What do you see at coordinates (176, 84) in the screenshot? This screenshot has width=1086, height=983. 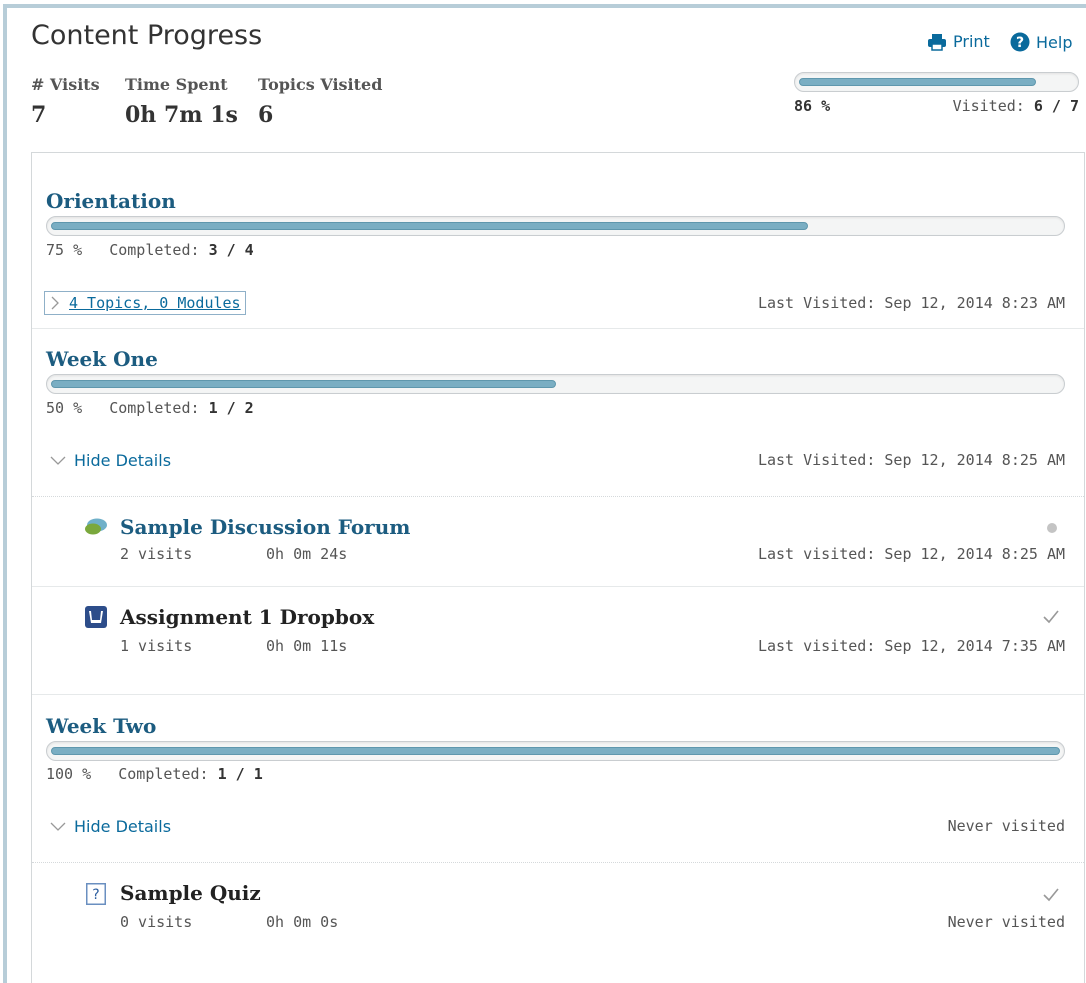 I see `time-spent-label: Time Spent` at bounding box center [176, 84].